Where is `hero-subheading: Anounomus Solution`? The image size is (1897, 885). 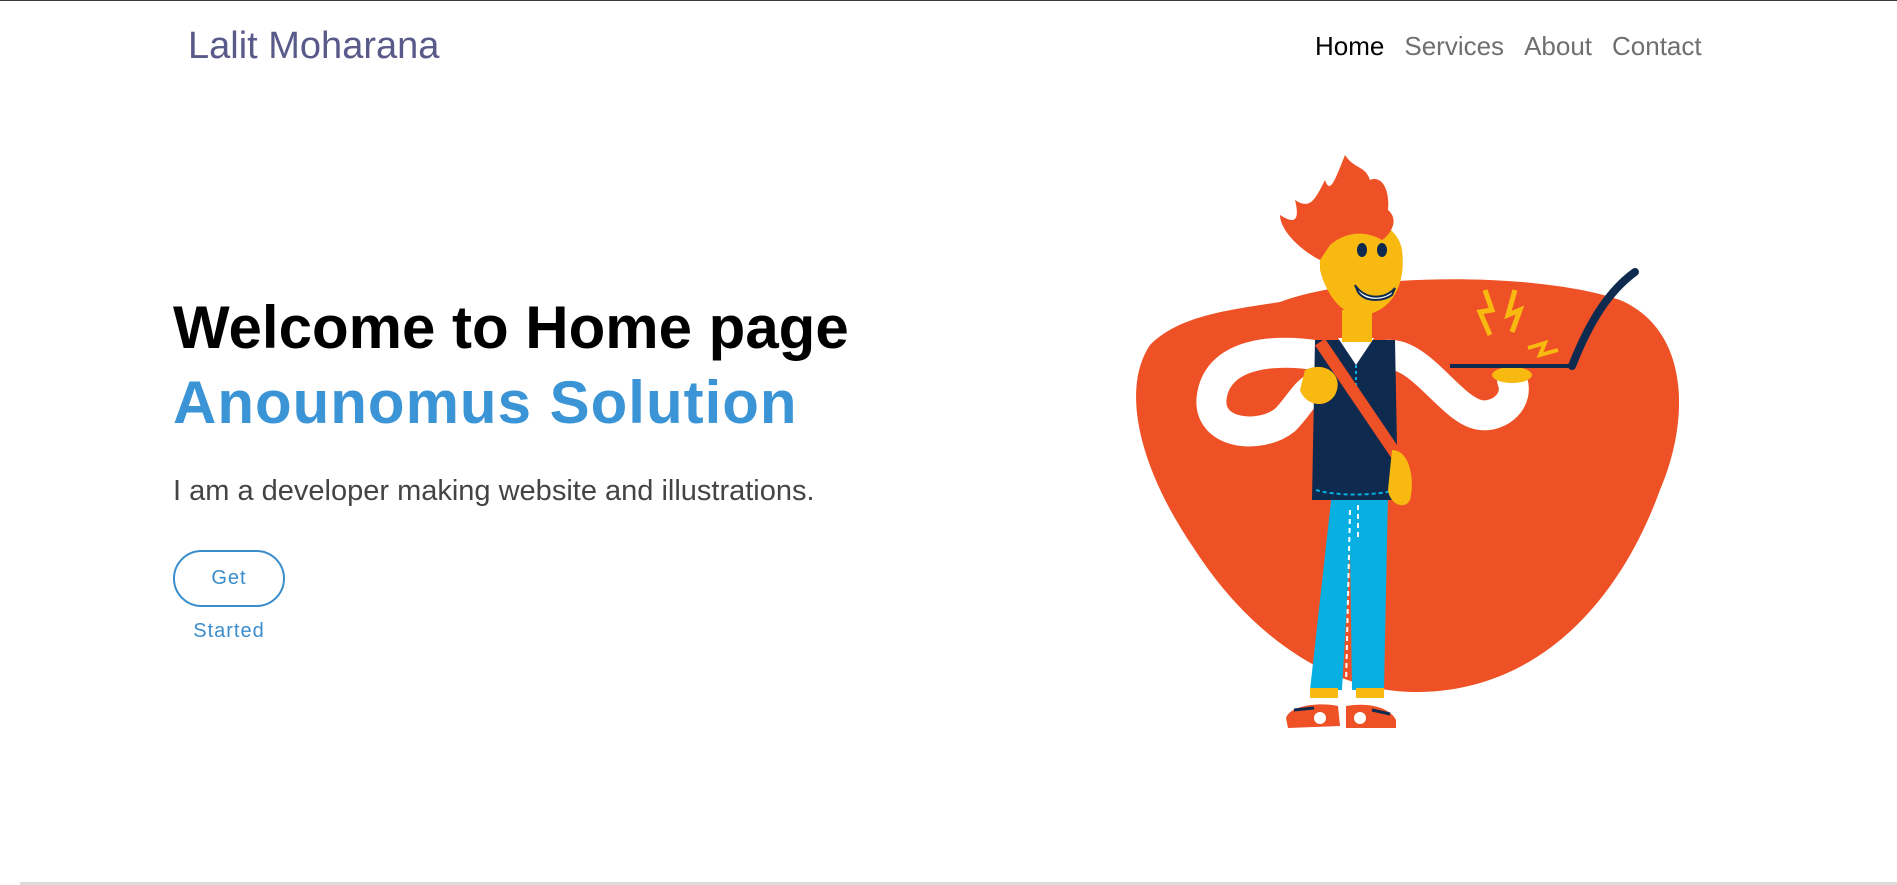 hero-subheading: Anounomus Solution is located at coordinates (485, 402).